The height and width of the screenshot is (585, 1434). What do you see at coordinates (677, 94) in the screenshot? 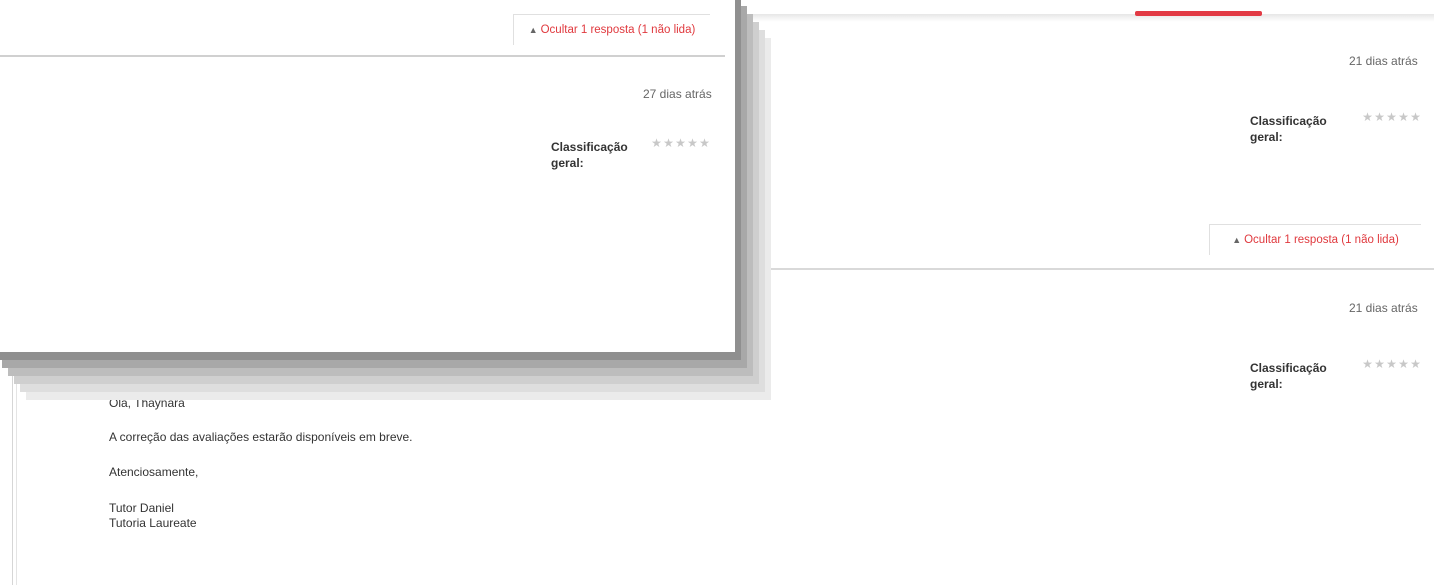
I see `reply-timestamp: 27 dias atrás` at bounding box center [677, 94].